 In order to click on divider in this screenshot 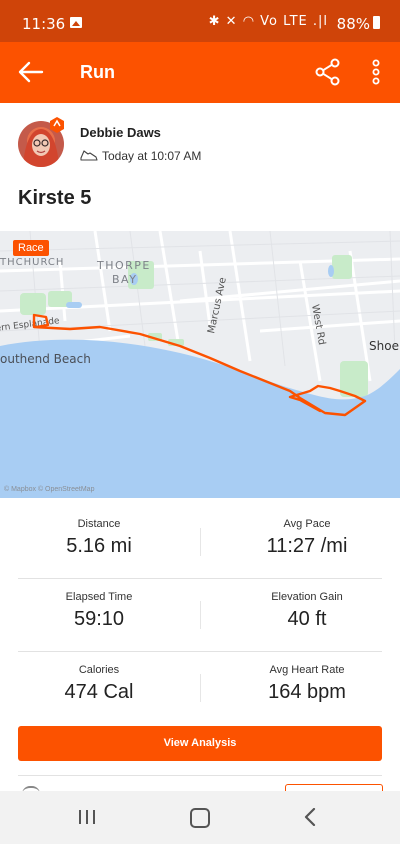, I will do `click(200, 775)`.